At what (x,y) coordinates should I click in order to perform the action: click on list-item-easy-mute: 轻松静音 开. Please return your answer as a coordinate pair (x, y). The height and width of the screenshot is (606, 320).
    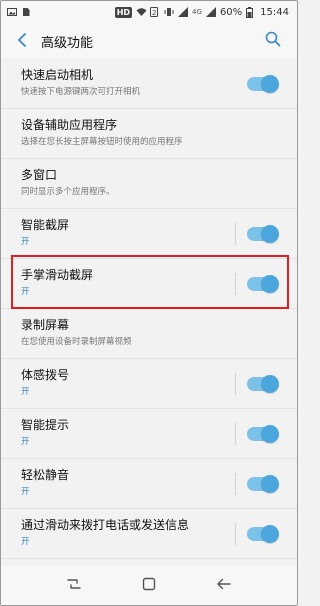
    Looking at the image, I should click on (149, 484).